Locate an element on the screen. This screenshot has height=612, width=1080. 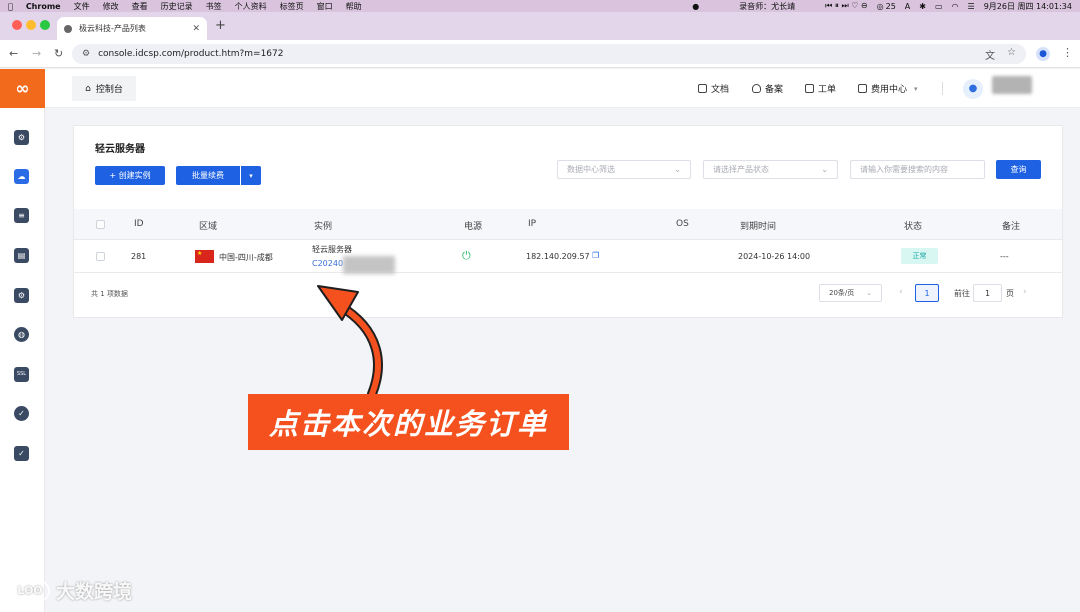
menu-help: 帮助 is located at coordinates (354, 6).